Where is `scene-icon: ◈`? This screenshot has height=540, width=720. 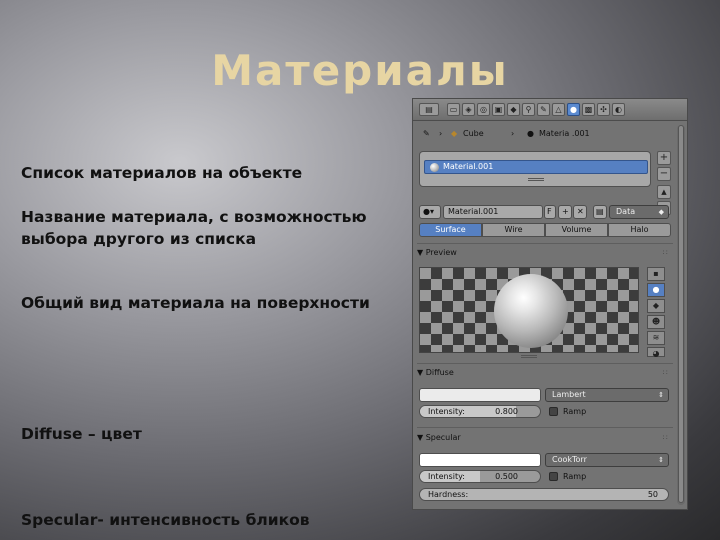 scene-icon: ◈ is located at coordinates (468, 109).